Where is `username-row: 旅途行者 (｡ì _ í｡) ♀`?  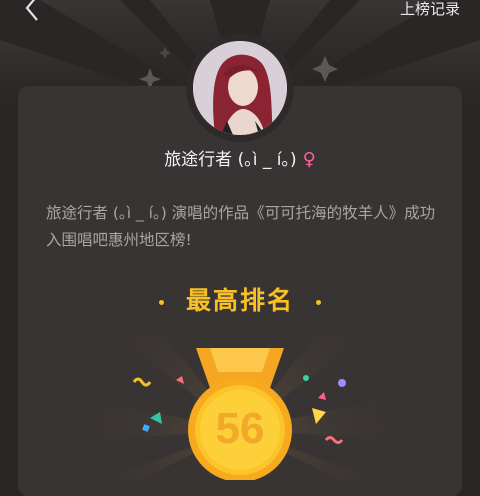
username-row: 旅途行者 (｡ì _ í｡) ♀ is located at coordinates (240, 160).